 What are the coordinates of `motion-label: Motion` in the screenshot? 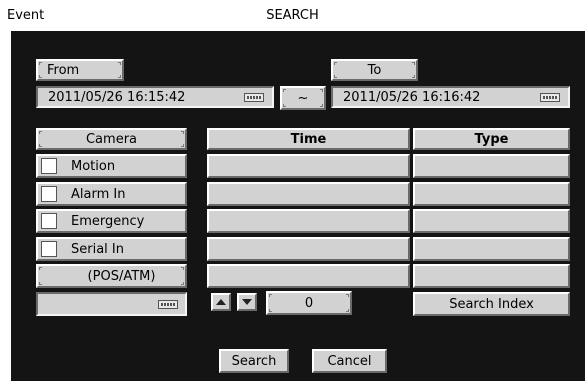 It's located at (93, 166).